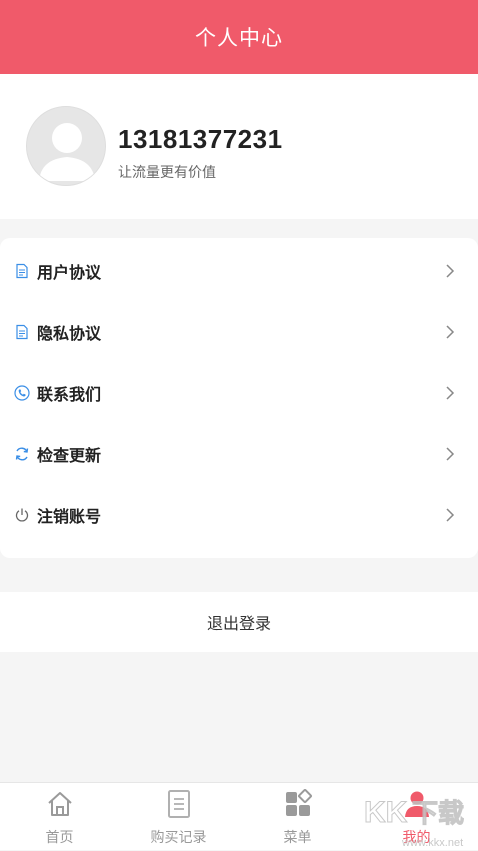  Describe the element at coordinates (239, 514) in the screenshot. I see `menu-item-delete-account: 注销账号` at that location.